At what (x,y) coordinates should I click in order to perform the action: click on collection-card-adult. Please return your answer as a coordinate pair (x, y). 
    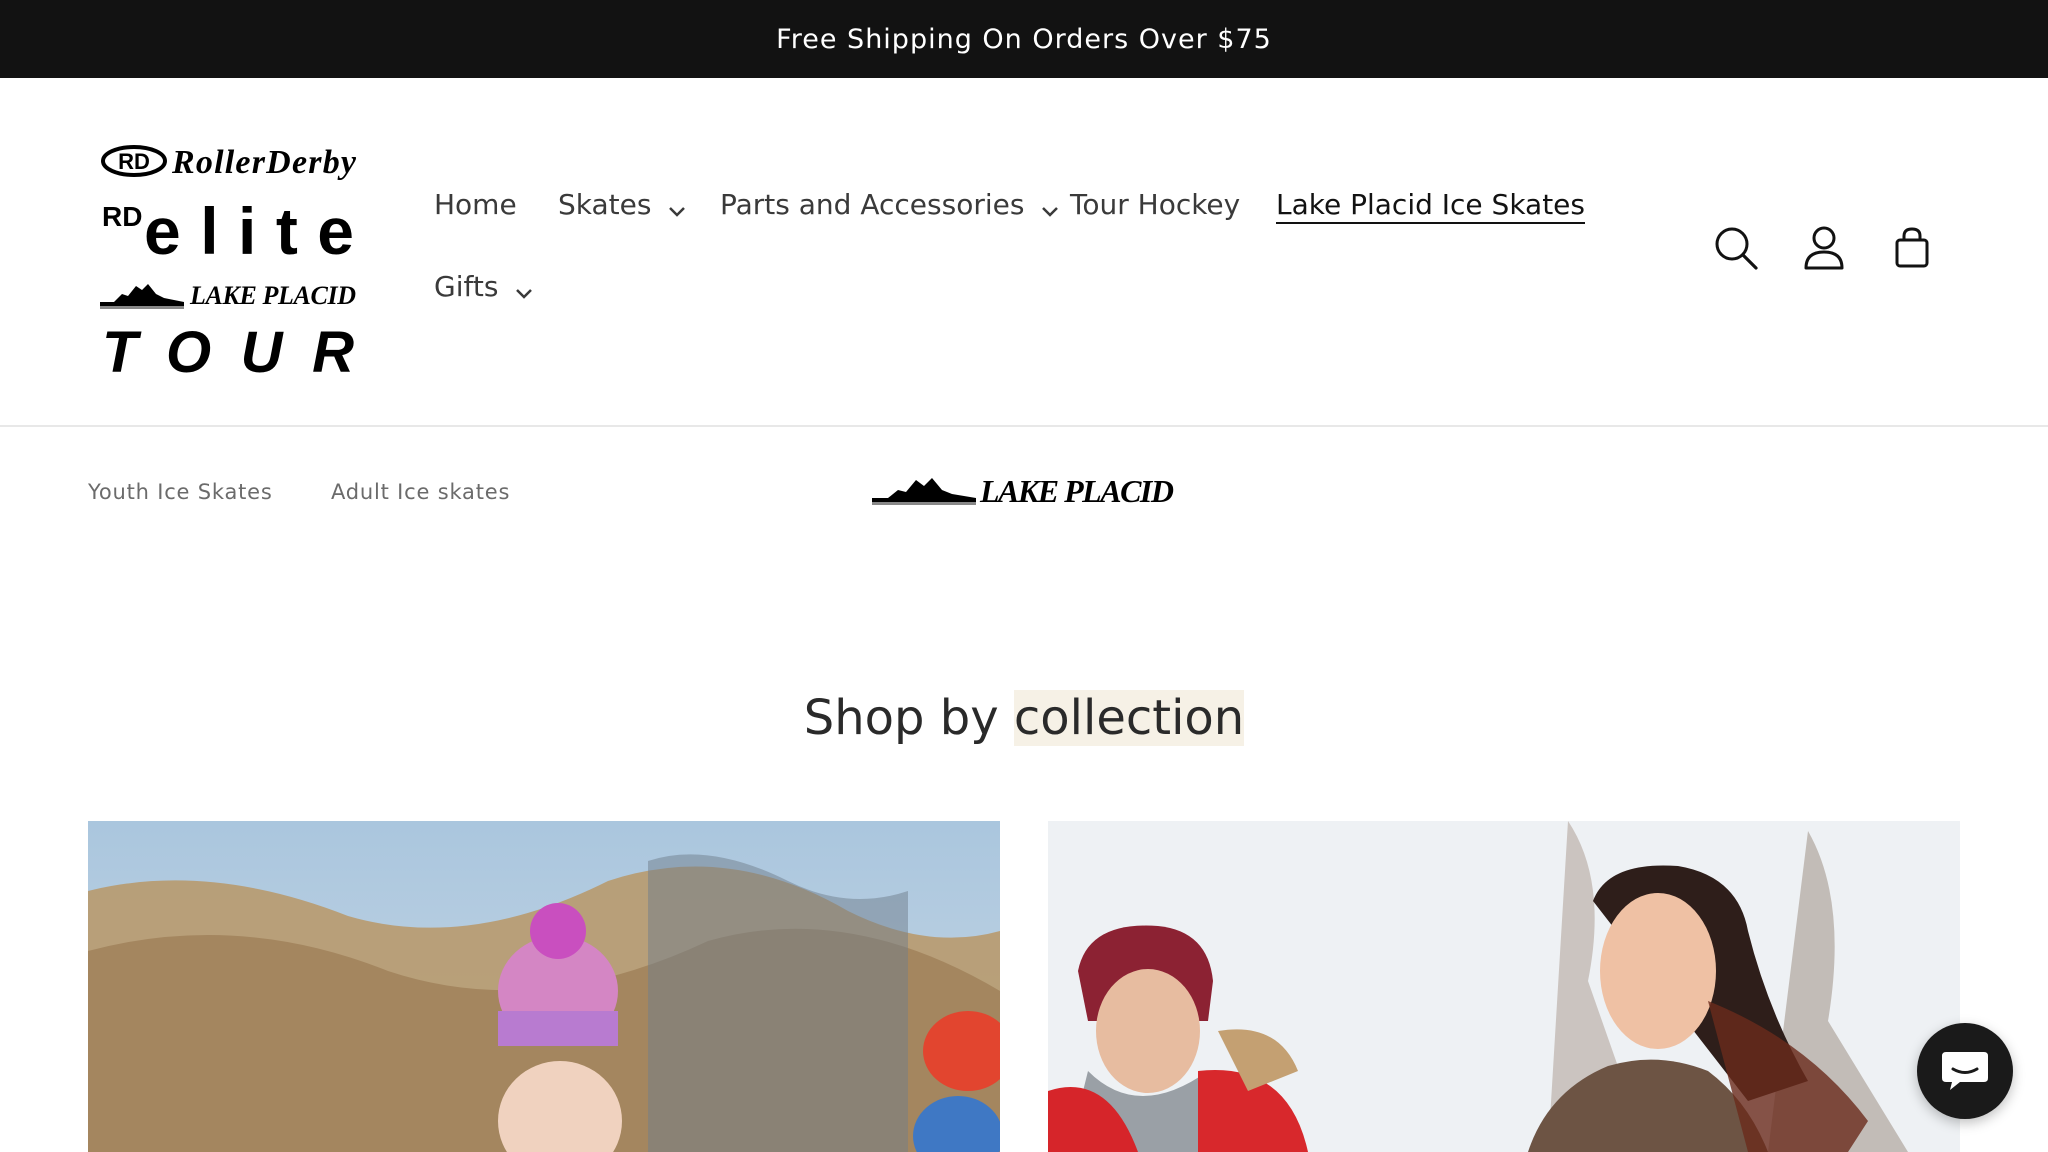
    Looking at the image, I should click on (1504, 986).